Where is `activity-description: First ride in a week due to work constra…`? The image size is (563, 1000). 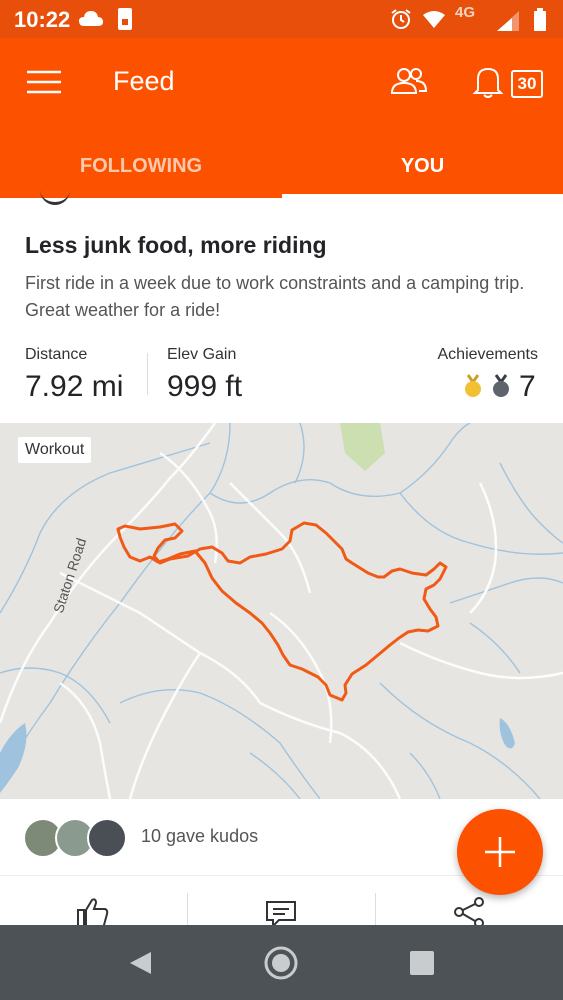
activity-description: First ride in a week due to work constra… is located at coordinates (275, 296).